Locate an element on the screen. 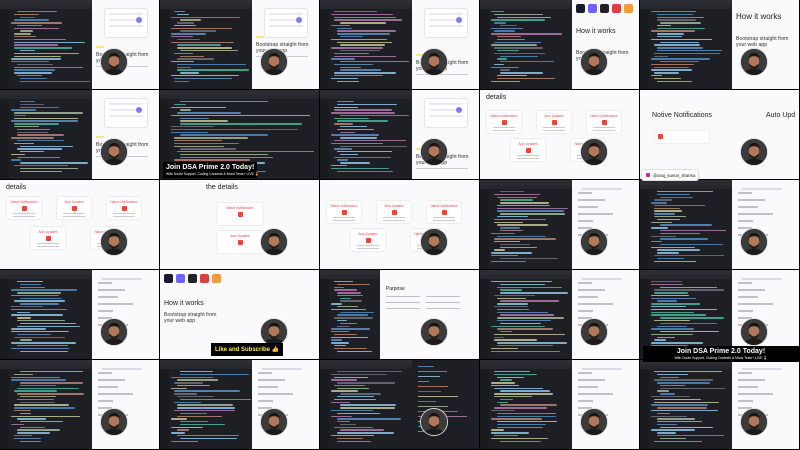  feature-card-title: Auto Updates is located at coordinates (74, 202).